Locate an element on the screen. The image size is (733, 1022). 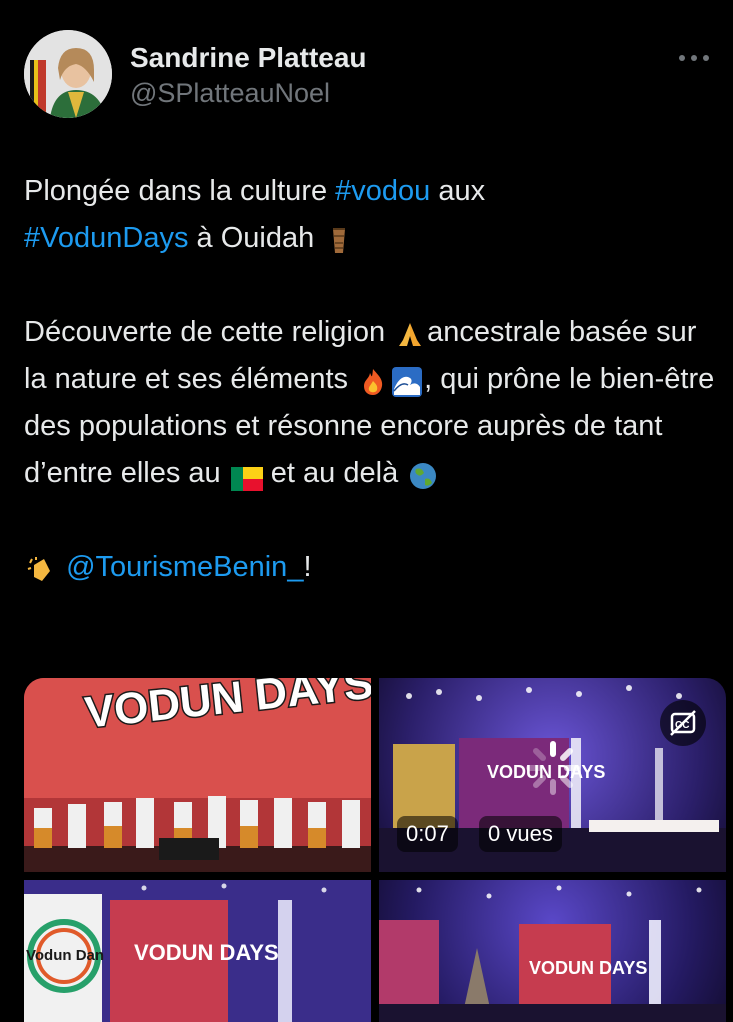
clapping-hands-emoji-icon is located at coordinates (41, 568).